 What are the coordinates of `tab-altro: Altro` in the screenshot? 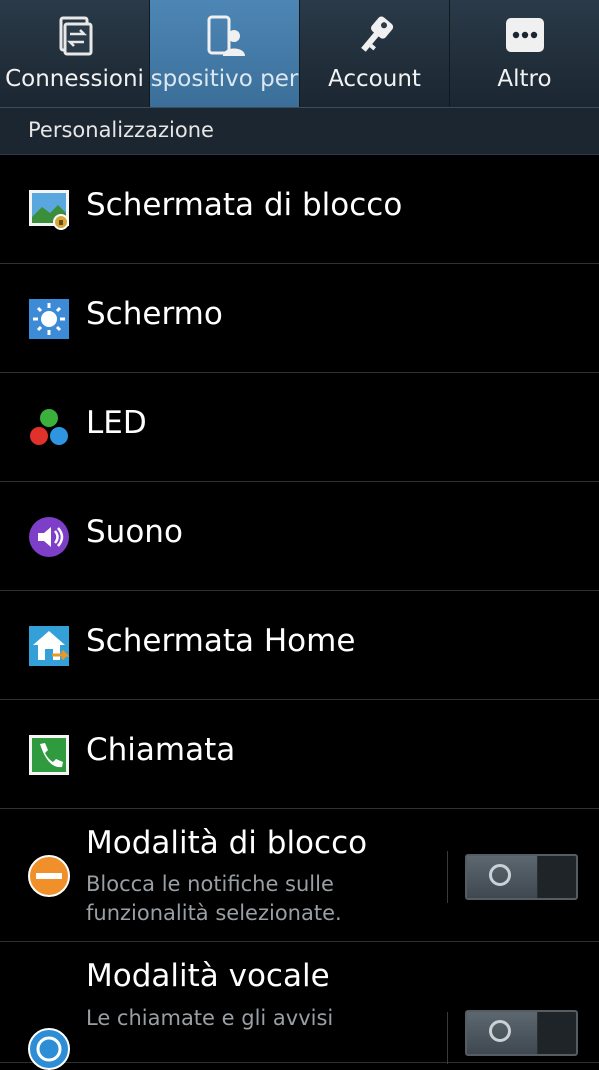 It's located at (524, 53).